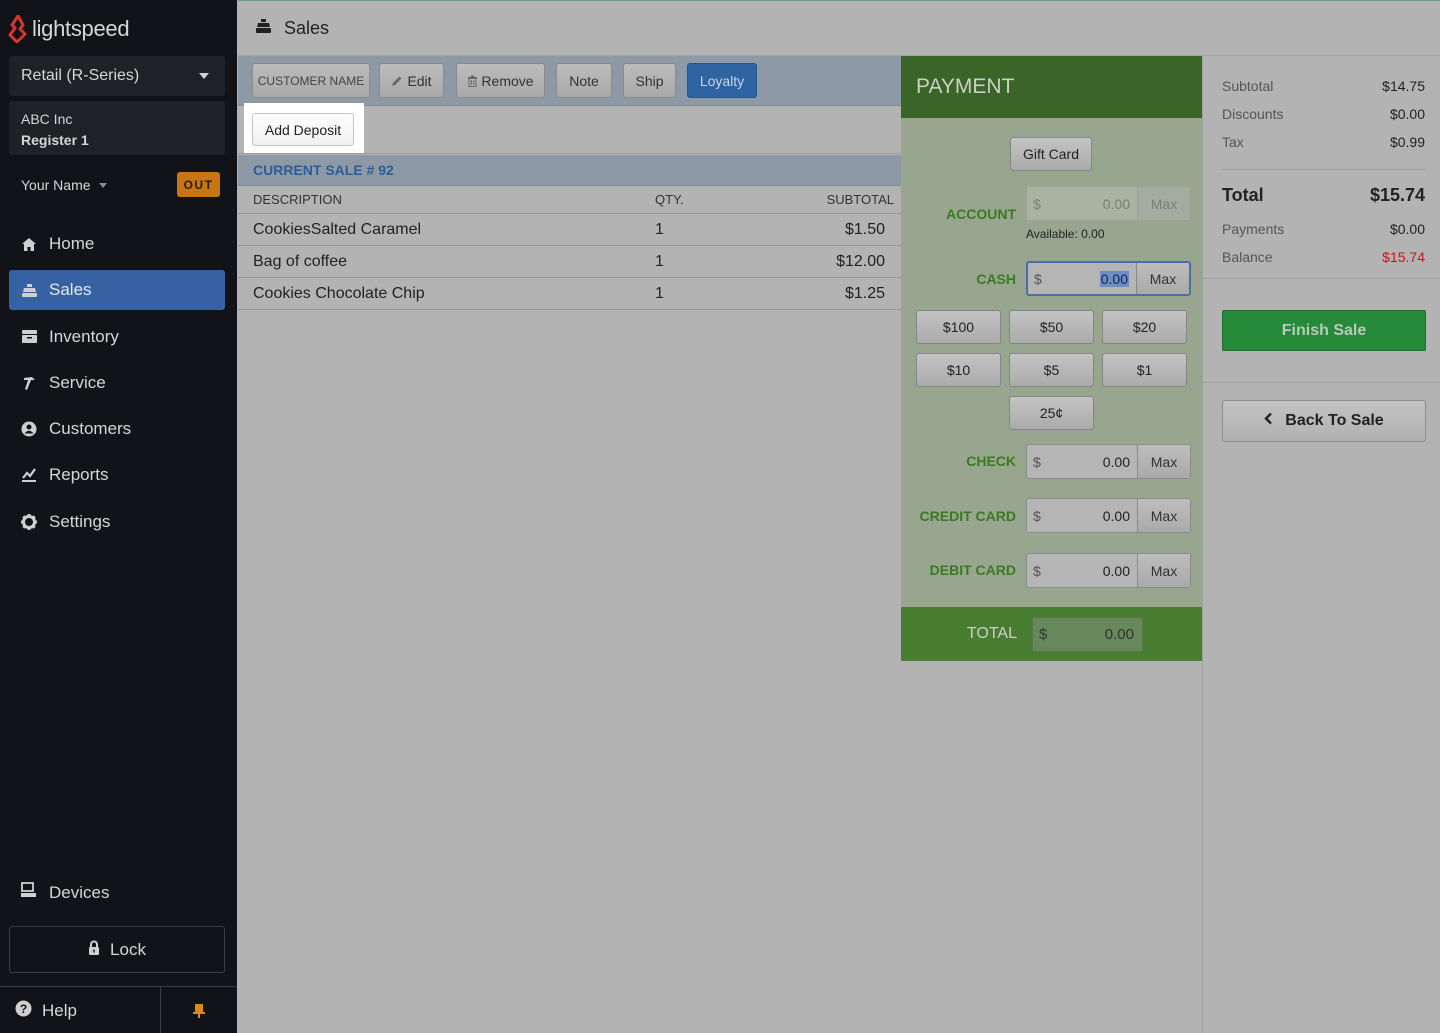 The image size is (1440, 1033). I want to click on customer-name-button: CUSTOMER NAME, so click(311, 80).